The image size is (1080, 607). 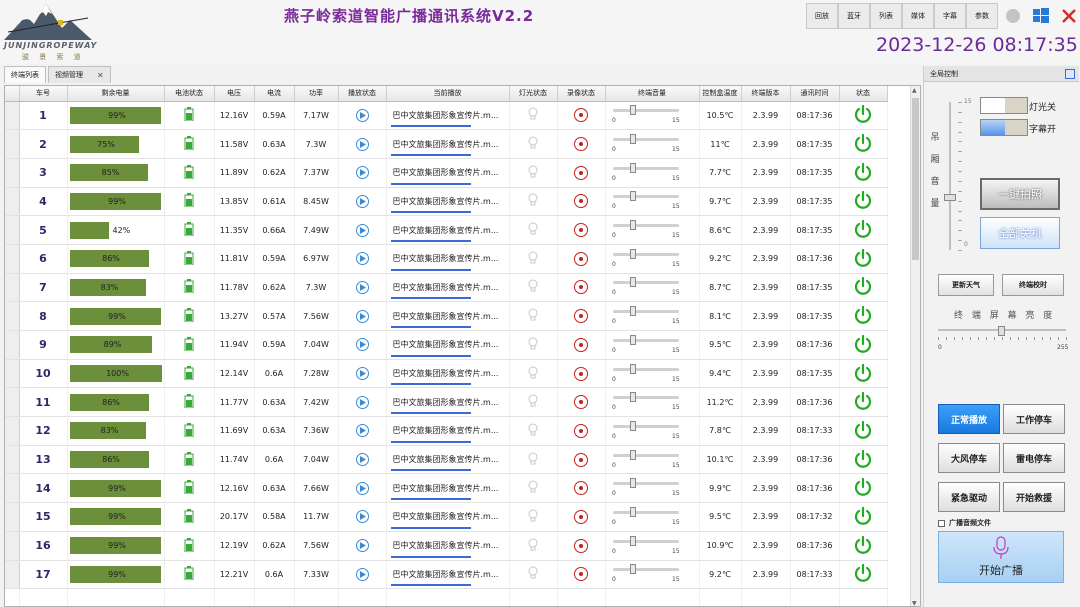 I want to click on minimize-icon, so click(x=1013, y=16).